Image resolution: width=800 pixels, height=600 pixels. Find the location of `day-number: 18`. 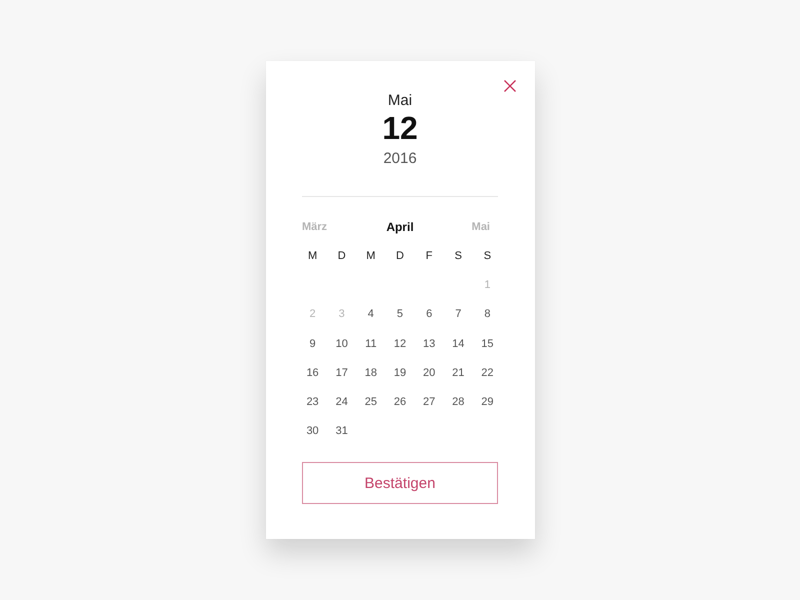

day-number: 18 is located at coordinates (370, 372).